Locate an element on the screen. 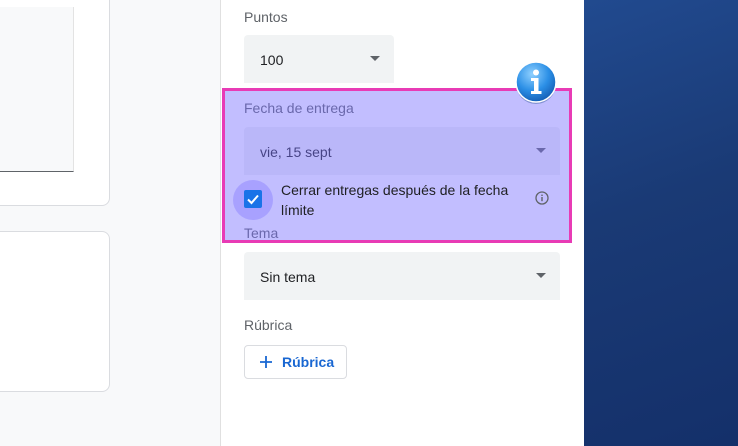 The width and height of the screenshot is (738, 446). points-value: 100 is located at coordinates (272, 60).